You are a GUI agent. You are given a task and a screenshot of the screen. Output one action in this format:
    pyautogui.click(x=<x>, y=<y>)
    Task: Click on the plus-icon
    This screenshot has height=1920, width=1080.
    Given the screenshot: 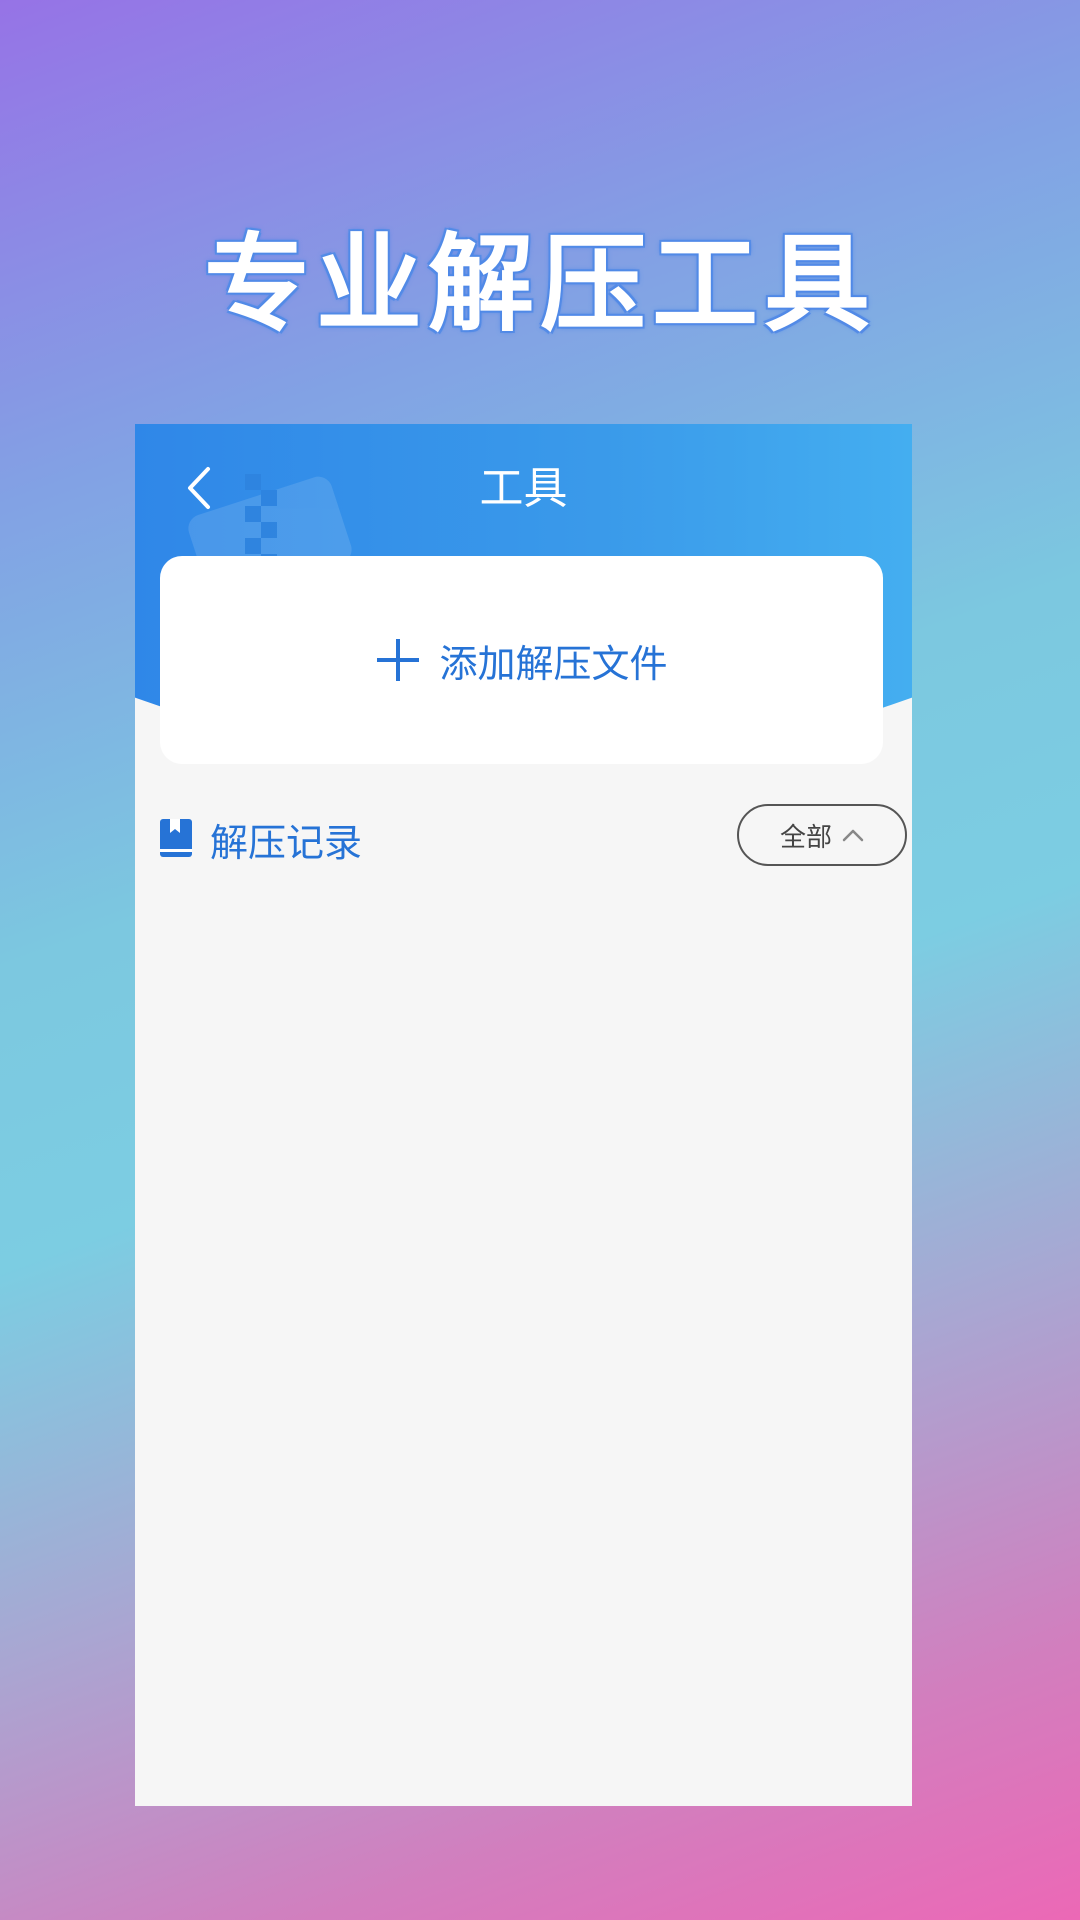 What is the action you would take?
    pyautogui.click(x=398, y=660)
    